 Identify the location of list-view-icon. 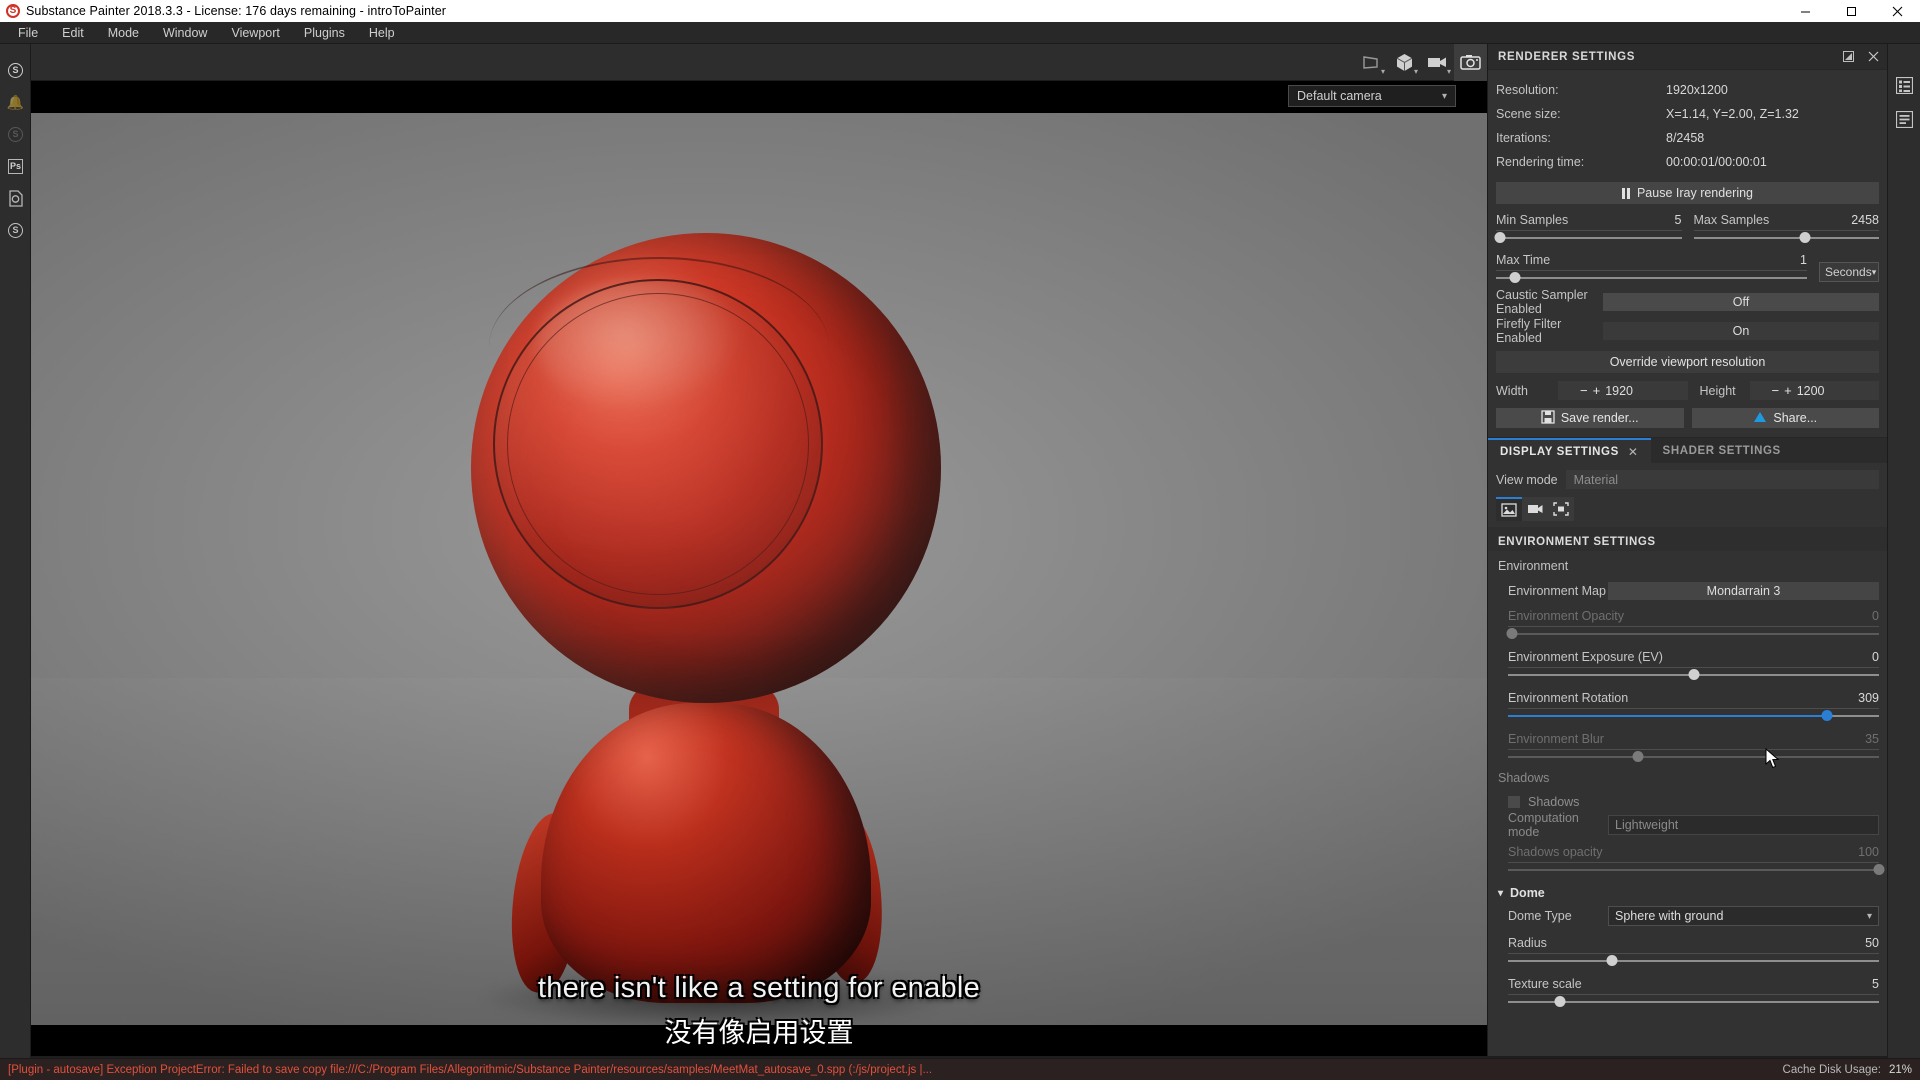
(1904, 85).